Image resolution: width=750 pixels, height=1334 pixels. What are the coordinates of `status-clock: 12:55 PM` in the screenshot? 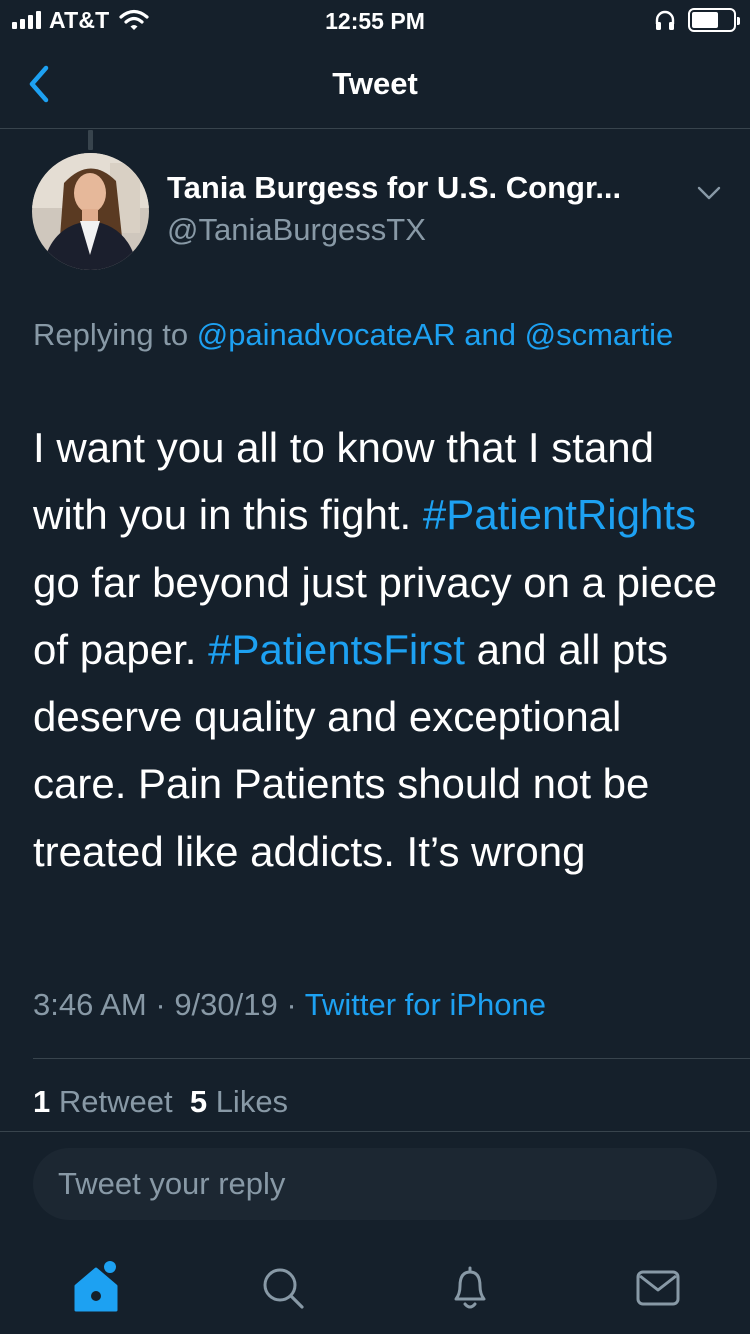 It's located at (375, 21).